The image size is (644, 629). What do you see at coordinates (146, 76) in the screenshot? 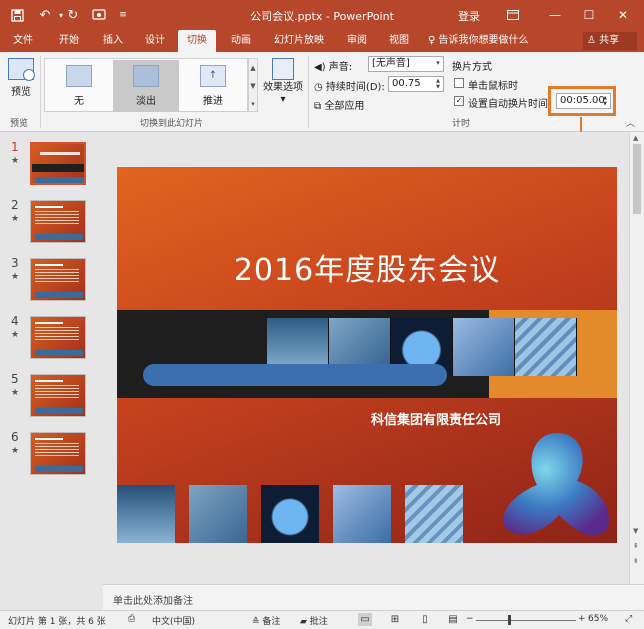
I see `transition-fade-icon` at bounding box center [146, 76].